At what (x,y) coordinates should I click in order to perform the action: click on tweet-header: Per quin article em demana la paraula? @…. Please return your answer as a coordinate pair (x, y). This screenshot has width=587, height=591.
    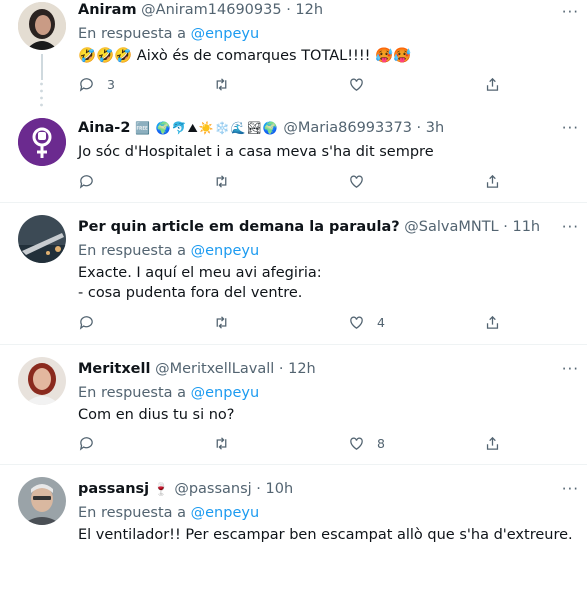
    Looking at the image, I should click on (325, 227).